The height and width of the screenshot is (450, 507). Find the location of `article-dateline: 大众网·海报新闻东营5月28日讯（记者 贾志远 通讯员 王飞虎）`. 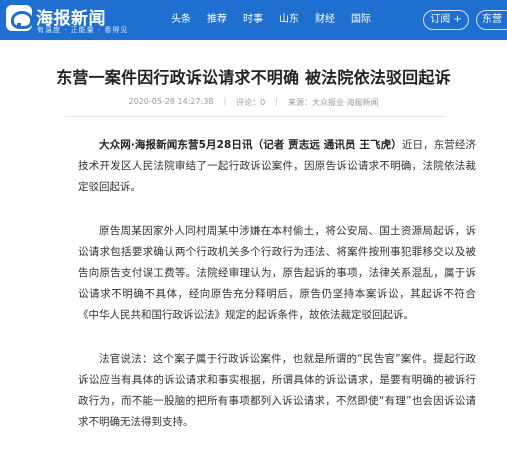

article-dateline: 大众网·海报新闻东营5月28日讯（记者 贾志远 通讯员 王飞虎） is located at coordinates (250, 145).